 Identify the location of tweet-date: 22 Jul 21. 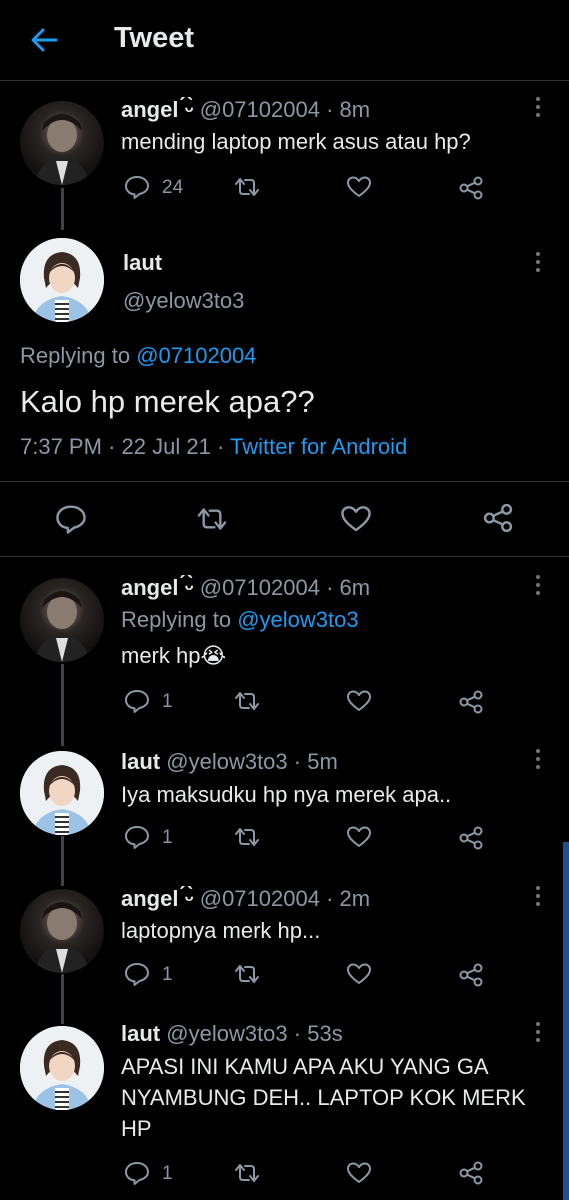
(166, 446).